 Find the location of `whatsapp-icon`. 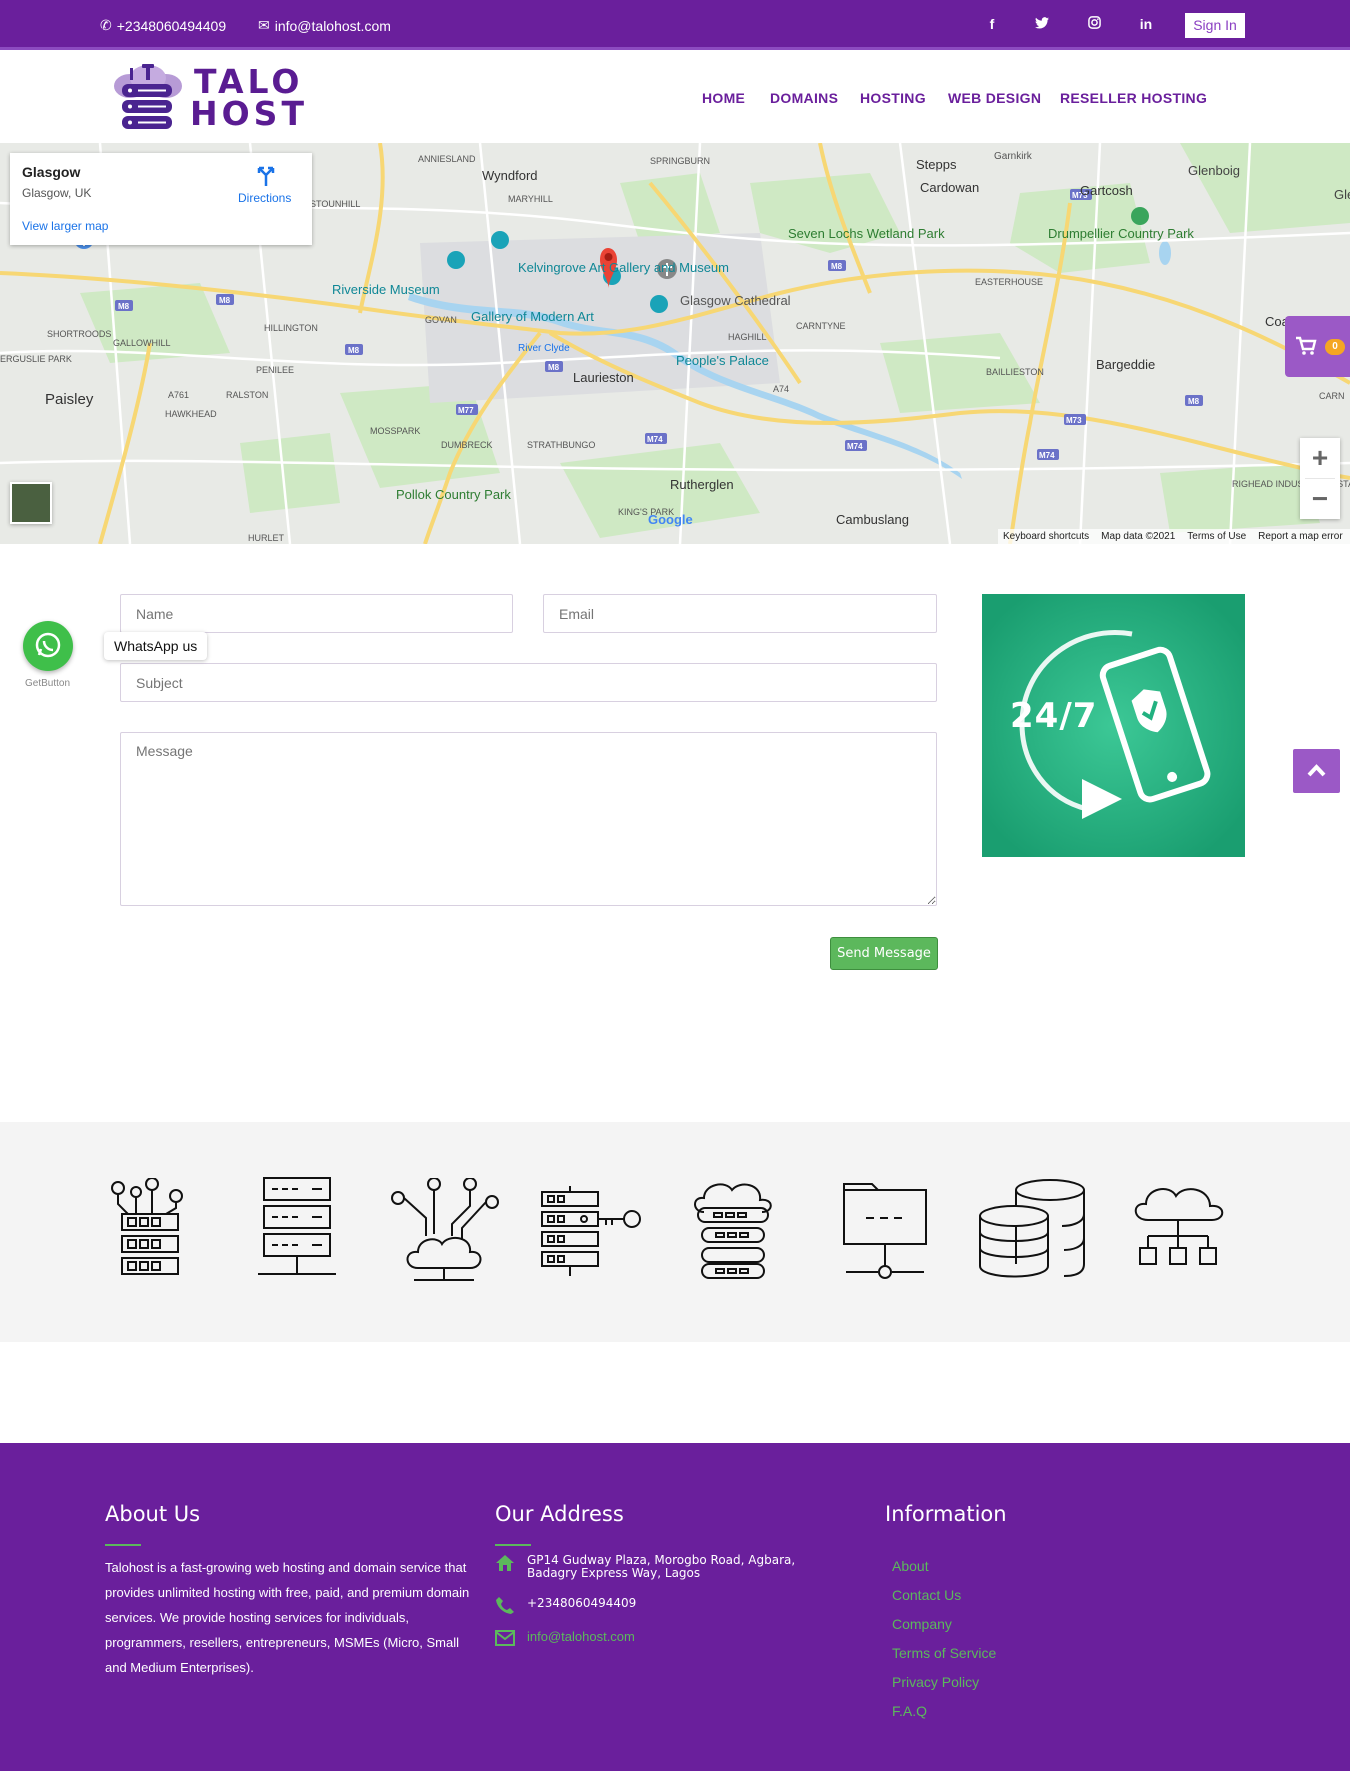

whatsapp-icon is located at coordinates (48, 645).